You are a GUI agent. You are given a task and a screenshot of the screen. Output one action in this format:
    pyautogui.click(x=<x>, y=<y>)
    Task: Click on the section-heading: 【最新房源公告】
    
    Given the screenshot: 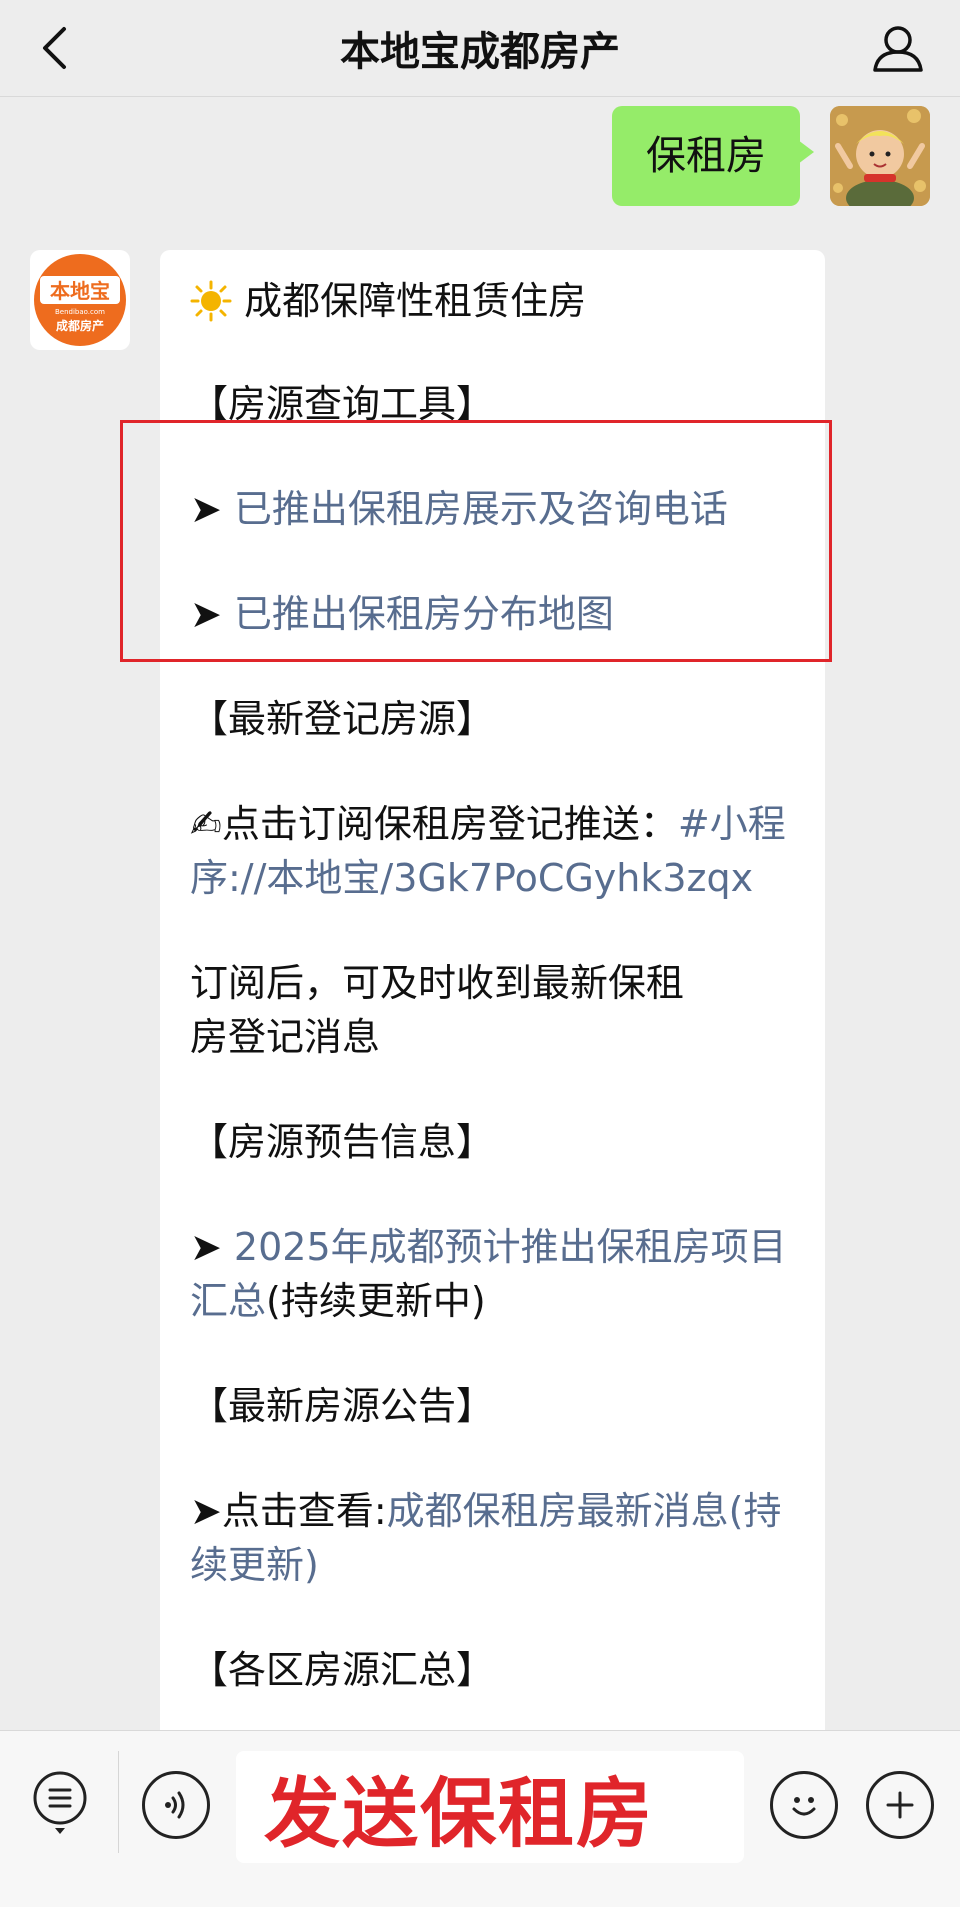 What is the action you would take?
    pyautogui.click(x=342, y=1406)
    